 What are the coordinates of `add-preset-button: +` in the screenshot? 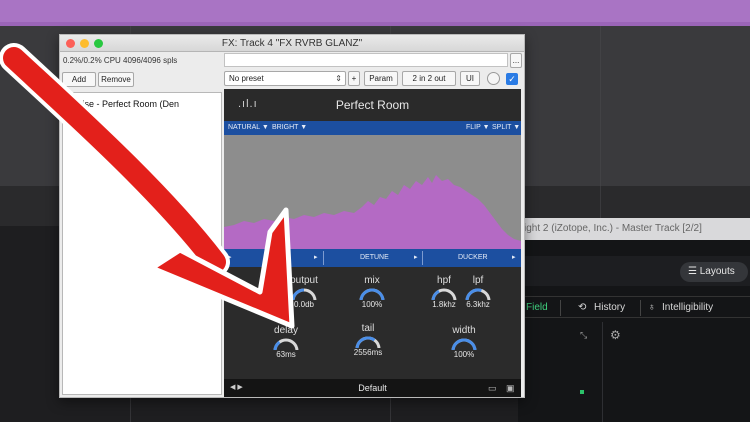 It's located at (354, 78).